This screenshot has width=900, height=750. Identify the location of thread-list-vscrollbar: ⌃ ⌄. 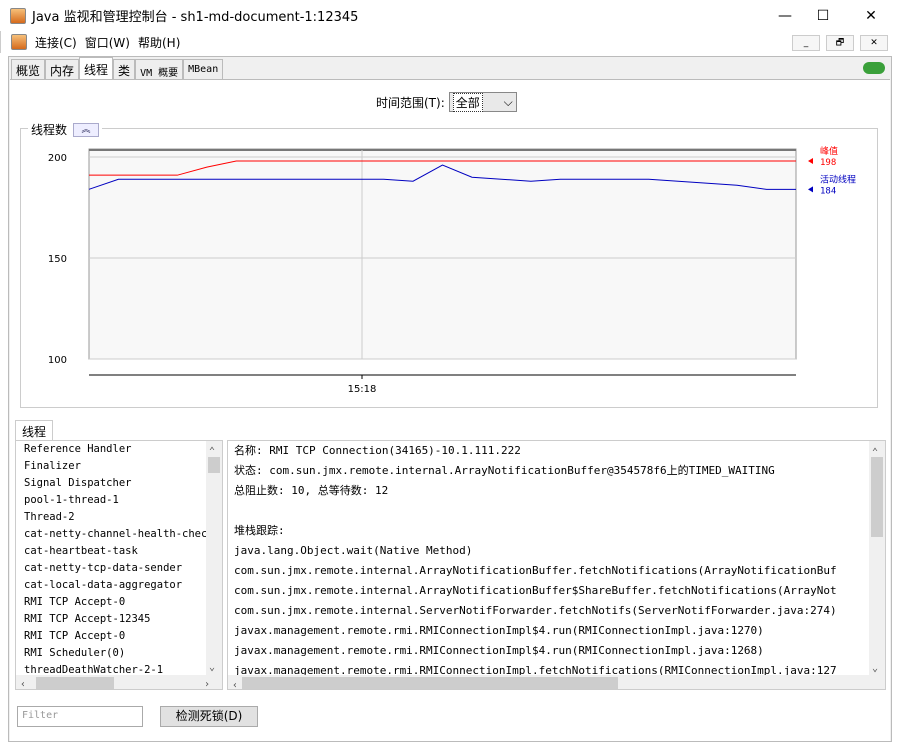
(214, 558).